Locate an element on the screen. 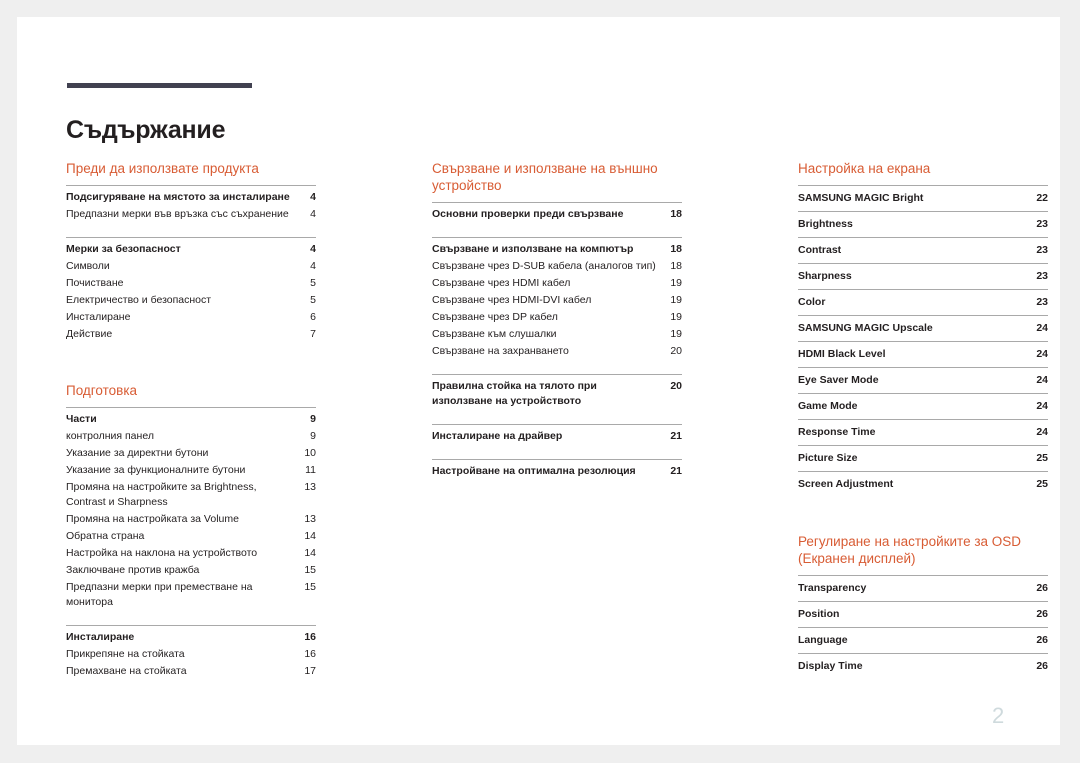 The image size is (1080, 763). toc-entry: Eye Saver Mode 24 is located at coordinates (923, 380).